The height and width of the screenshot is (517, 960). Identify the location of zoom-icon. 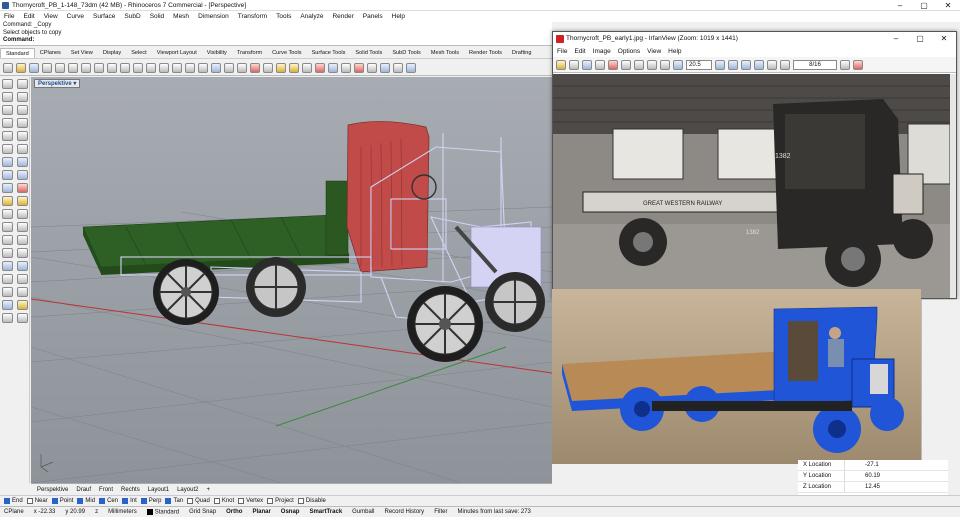
(164, 67).